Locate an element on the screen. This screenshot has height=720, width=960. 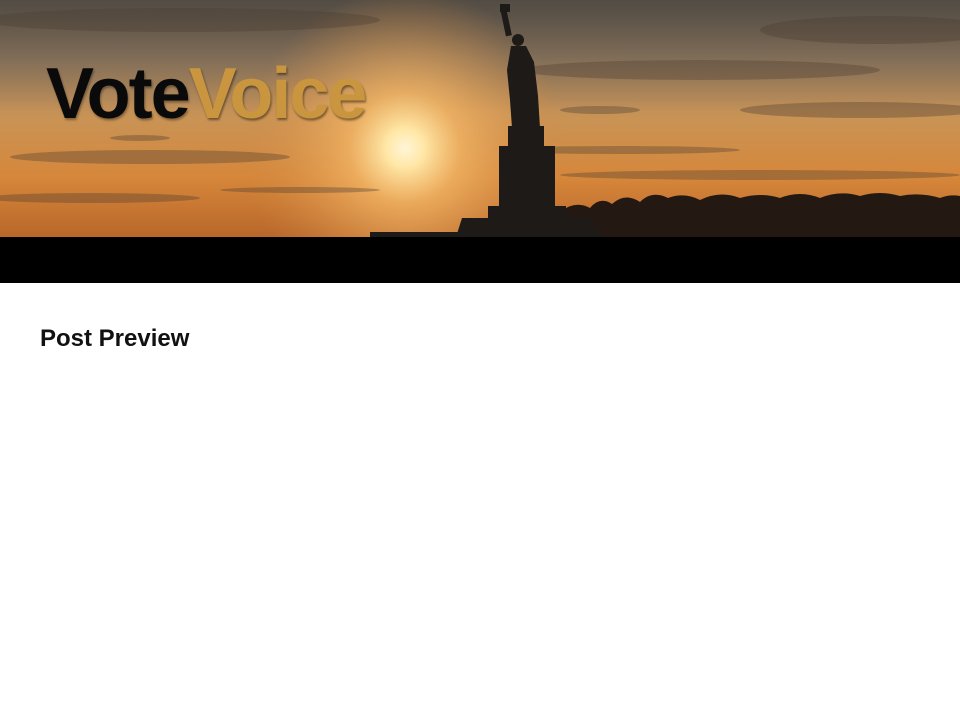
logo-word-vote: Vote is located at coordinates (118, 94).